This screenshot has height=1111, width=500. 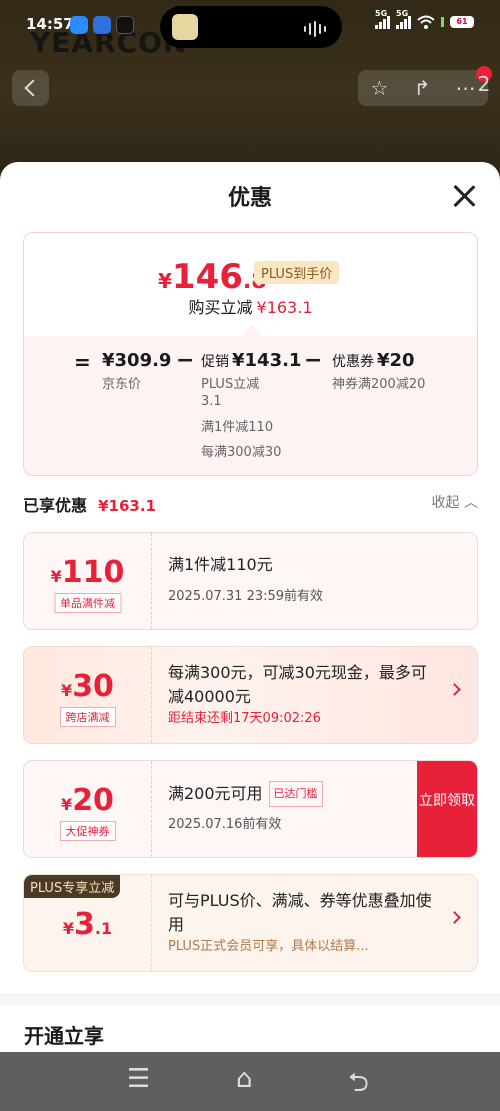 I want to click on coupon-countdown: 距结束还剩17天09:02:26, so click(x=244, y=718).